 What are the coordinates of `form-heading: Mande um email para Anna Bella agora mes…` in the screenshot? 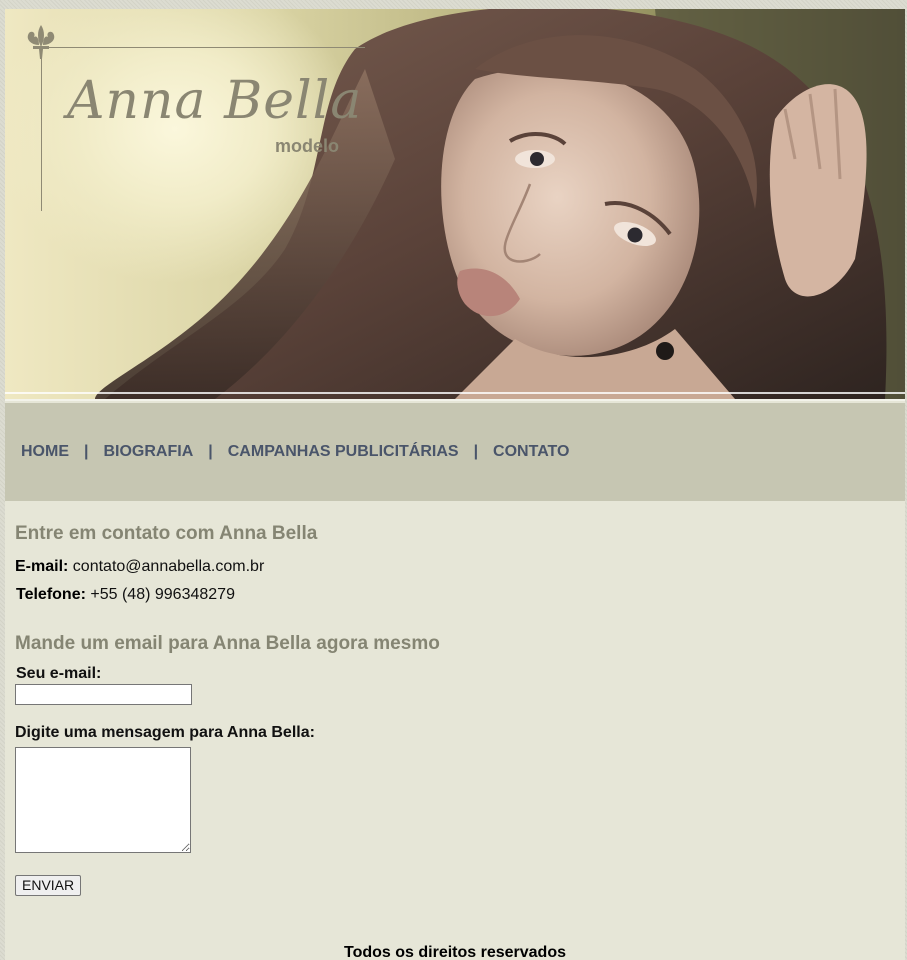 It's located at (227, 643).